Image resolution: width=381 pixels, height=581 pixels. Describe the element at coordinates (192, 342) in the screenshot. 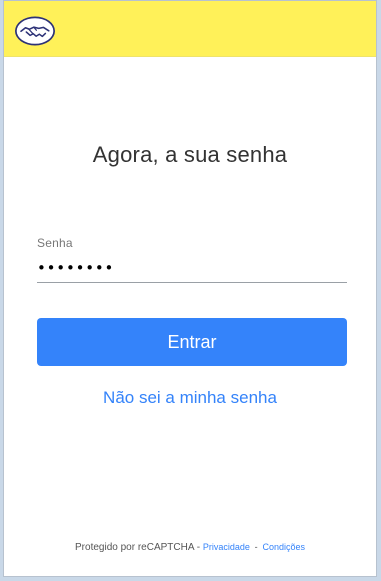

I see `login-button: Entrar` at that location.